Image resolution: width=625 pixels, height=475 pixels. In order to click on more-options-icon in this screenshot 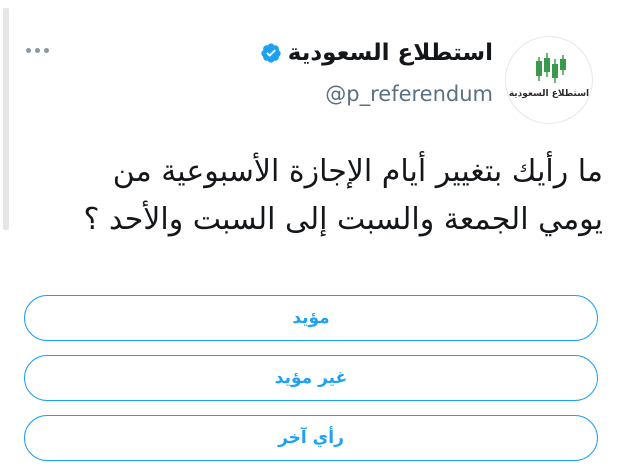, I will do `click(37, 50)`.